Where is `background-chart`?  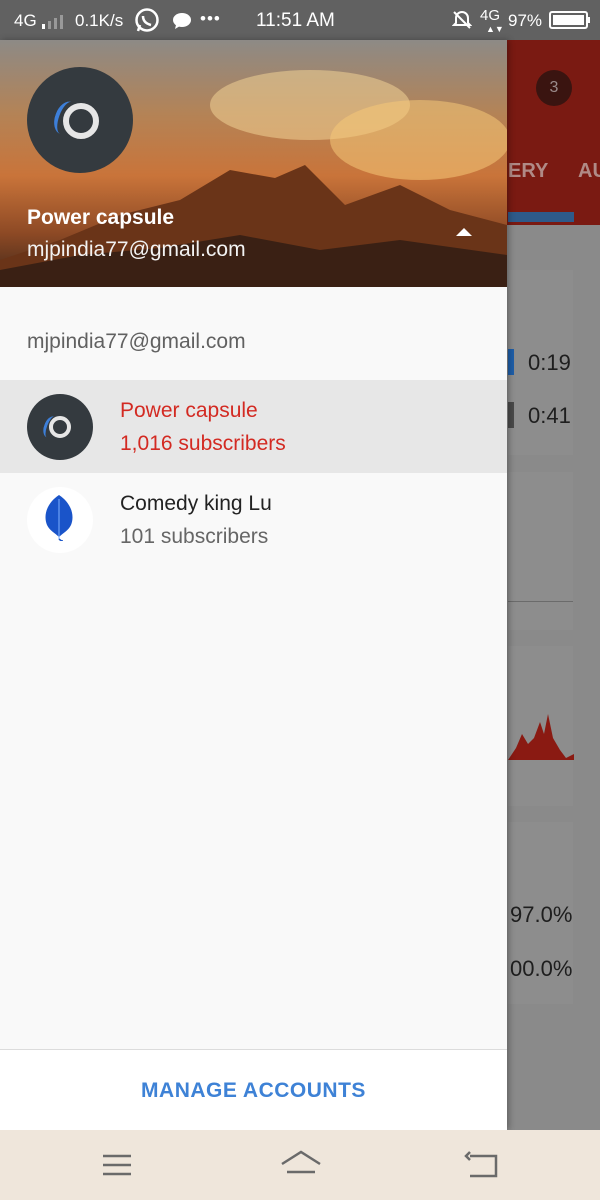
background-chart is located at coordinates (541, 737).